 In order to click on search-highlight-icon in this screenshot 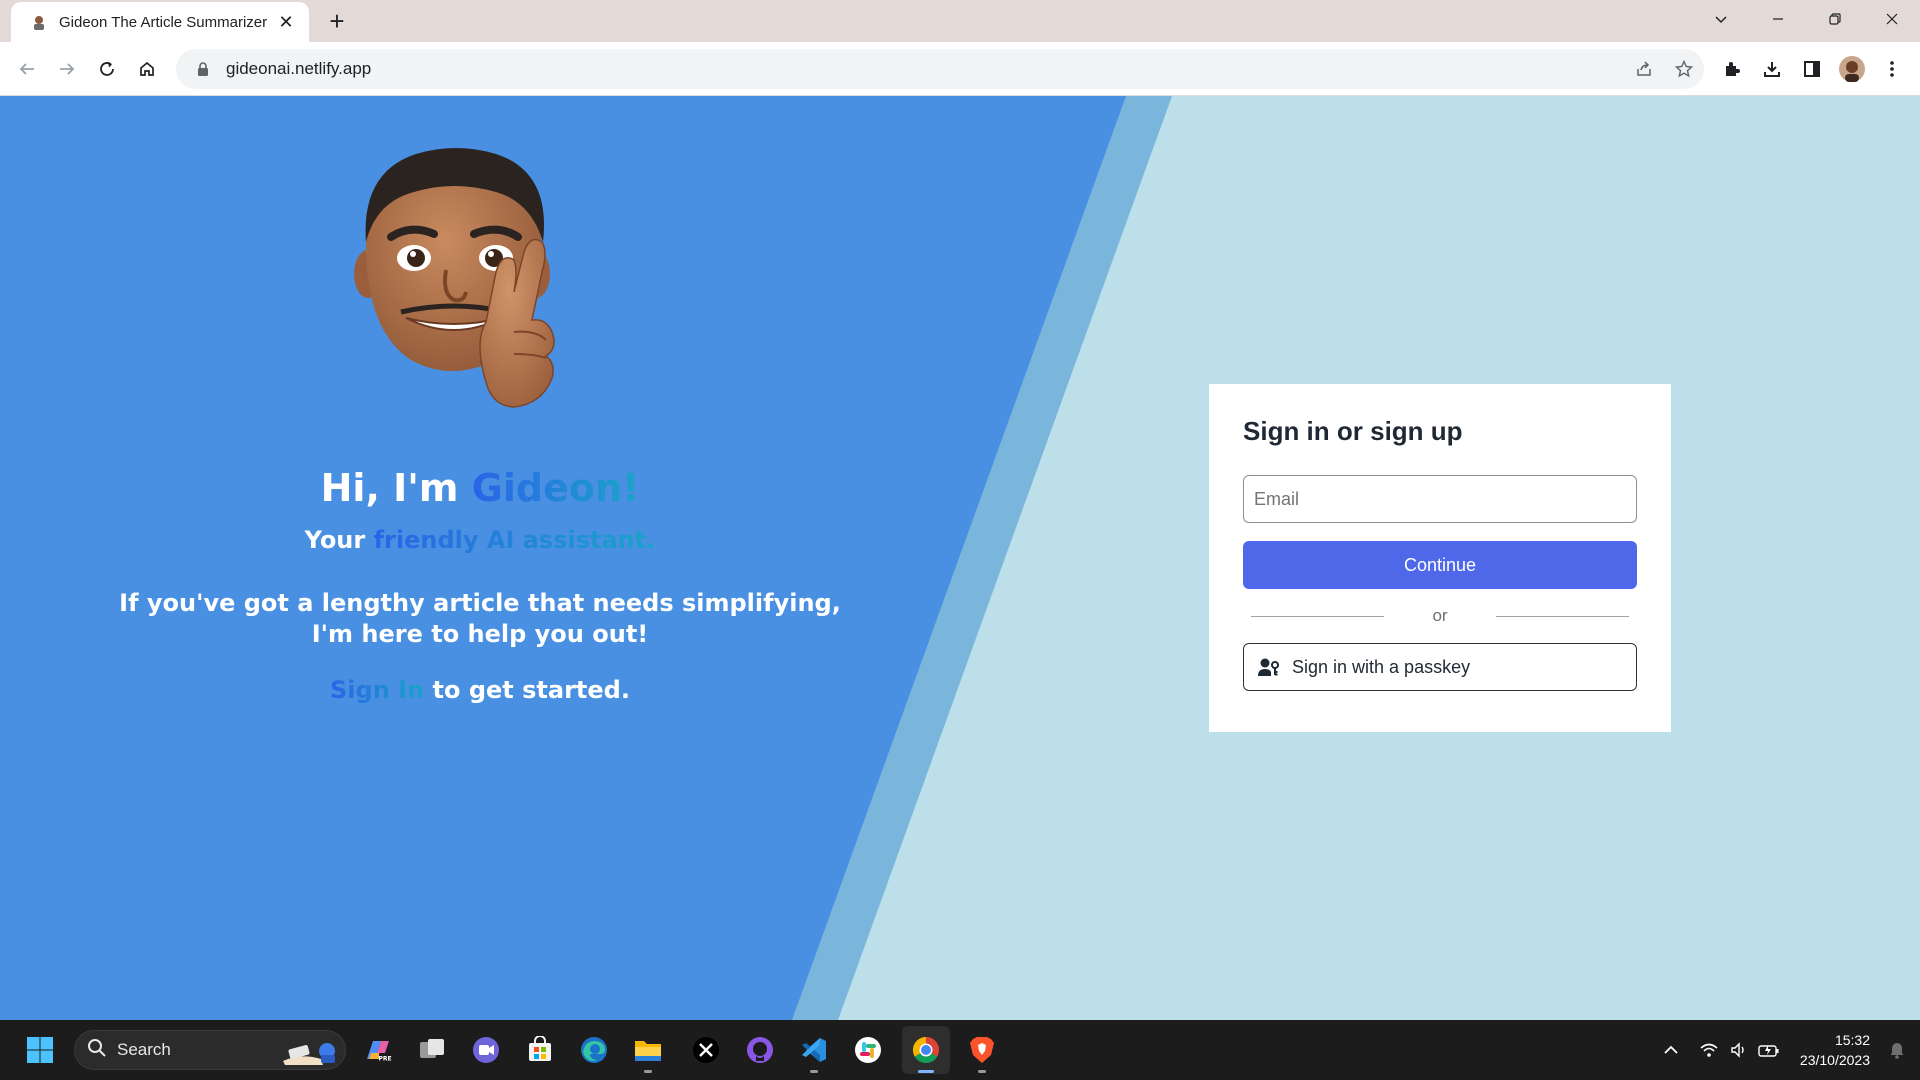, I will do `click(309, 1054)`.